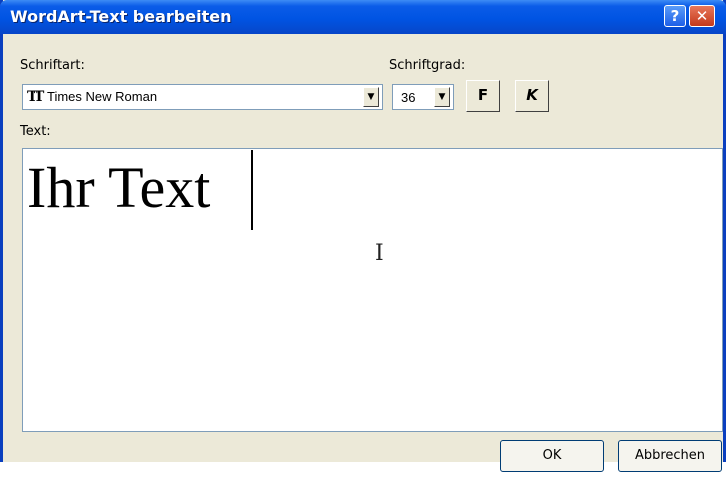  What do you see at coordinates (379, 253) in the screenshot?
I see `ibeam-cursor-icon: I` at bounding box center [379, 253].